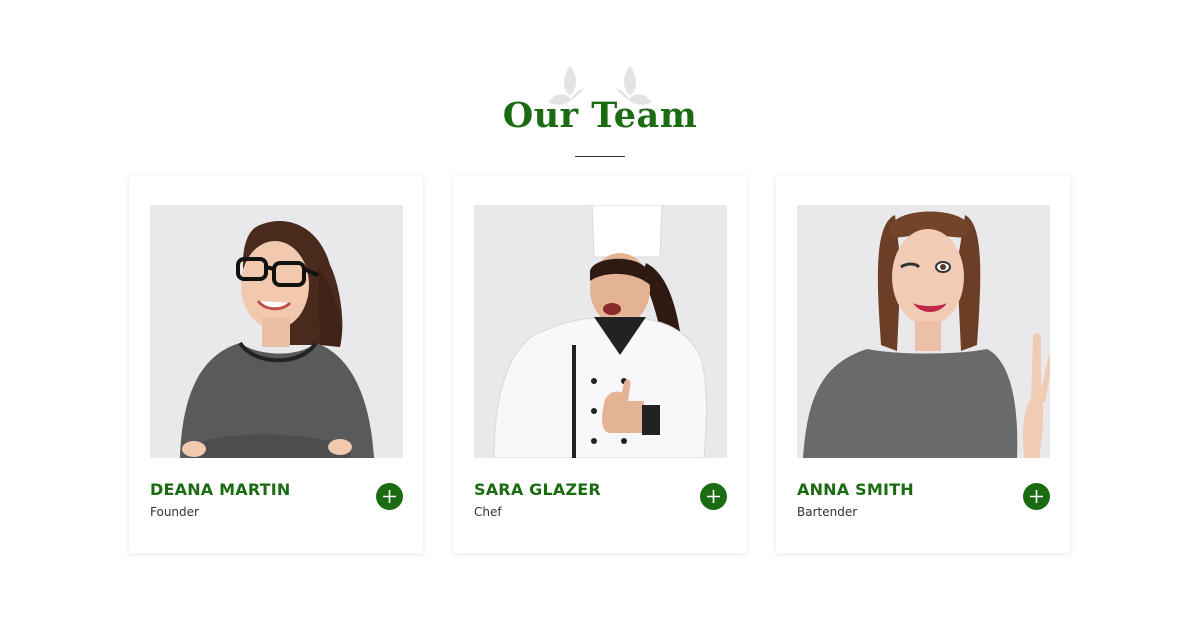  What do you see at coordinates (600, 115) in the screenshot?
I see `section-title: Our Team` at bounding box center [600, 115].